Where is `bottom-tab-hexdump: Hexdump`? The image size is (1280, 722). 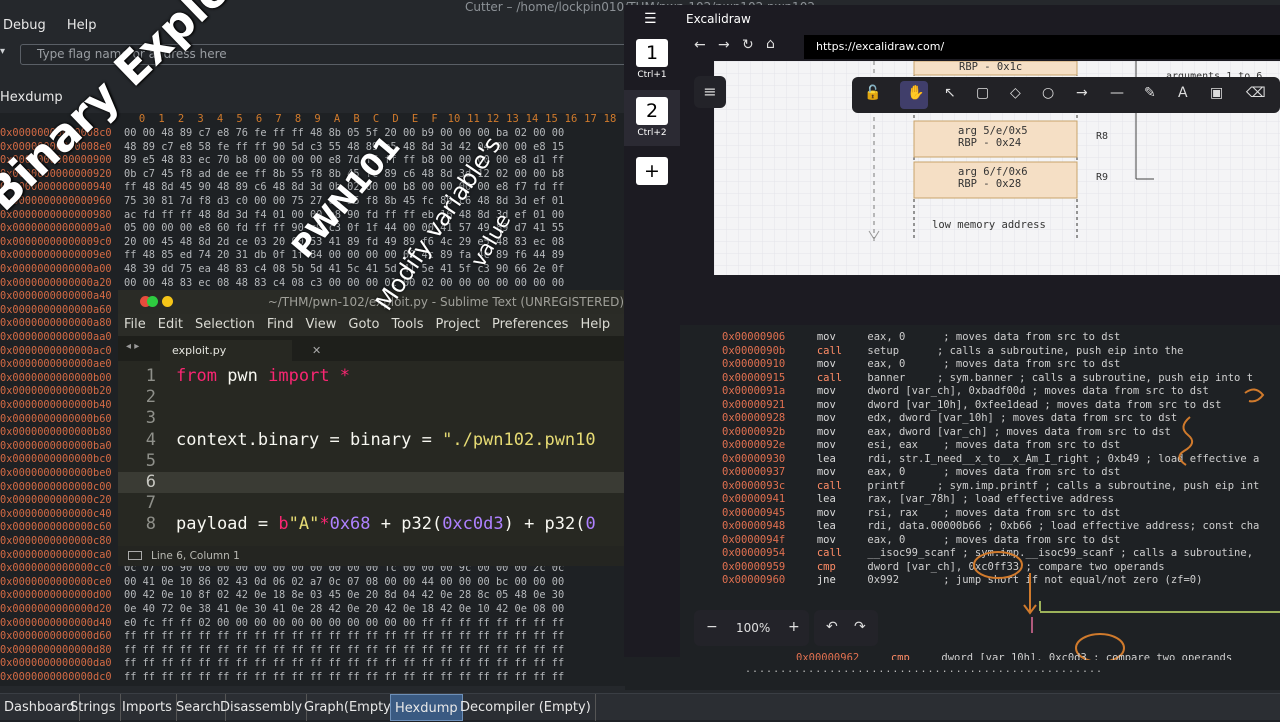 bottom-tab-hexdump: Hexdump is located at coordinates (426, 707).